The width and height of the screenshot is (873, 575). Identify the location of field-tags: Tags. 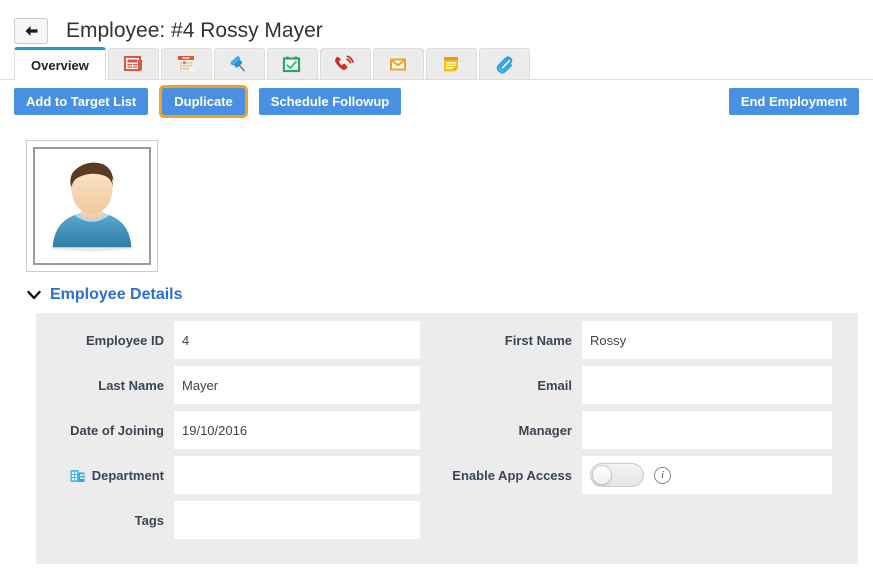
(241, 520).